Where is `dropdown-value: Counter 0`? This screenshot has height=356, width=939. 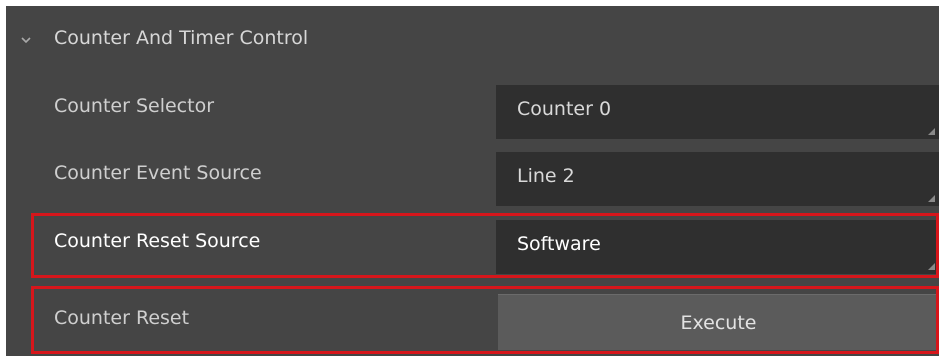
dropdown-value: Counter 0 is located at coordinates (564, 109).